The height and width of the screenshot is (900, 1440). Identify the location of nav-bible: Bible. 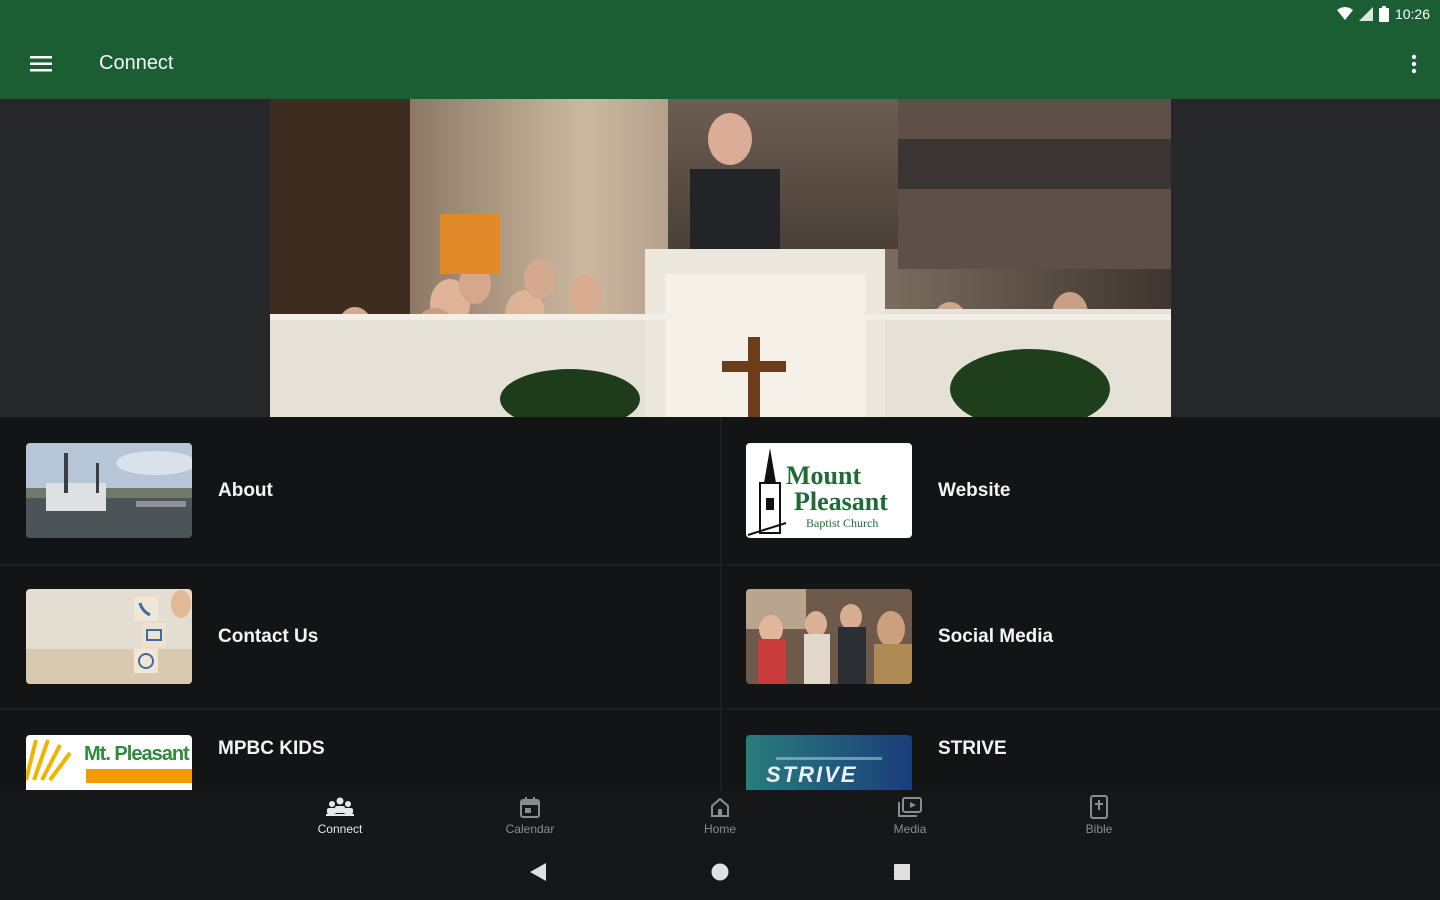
(1099, 815).